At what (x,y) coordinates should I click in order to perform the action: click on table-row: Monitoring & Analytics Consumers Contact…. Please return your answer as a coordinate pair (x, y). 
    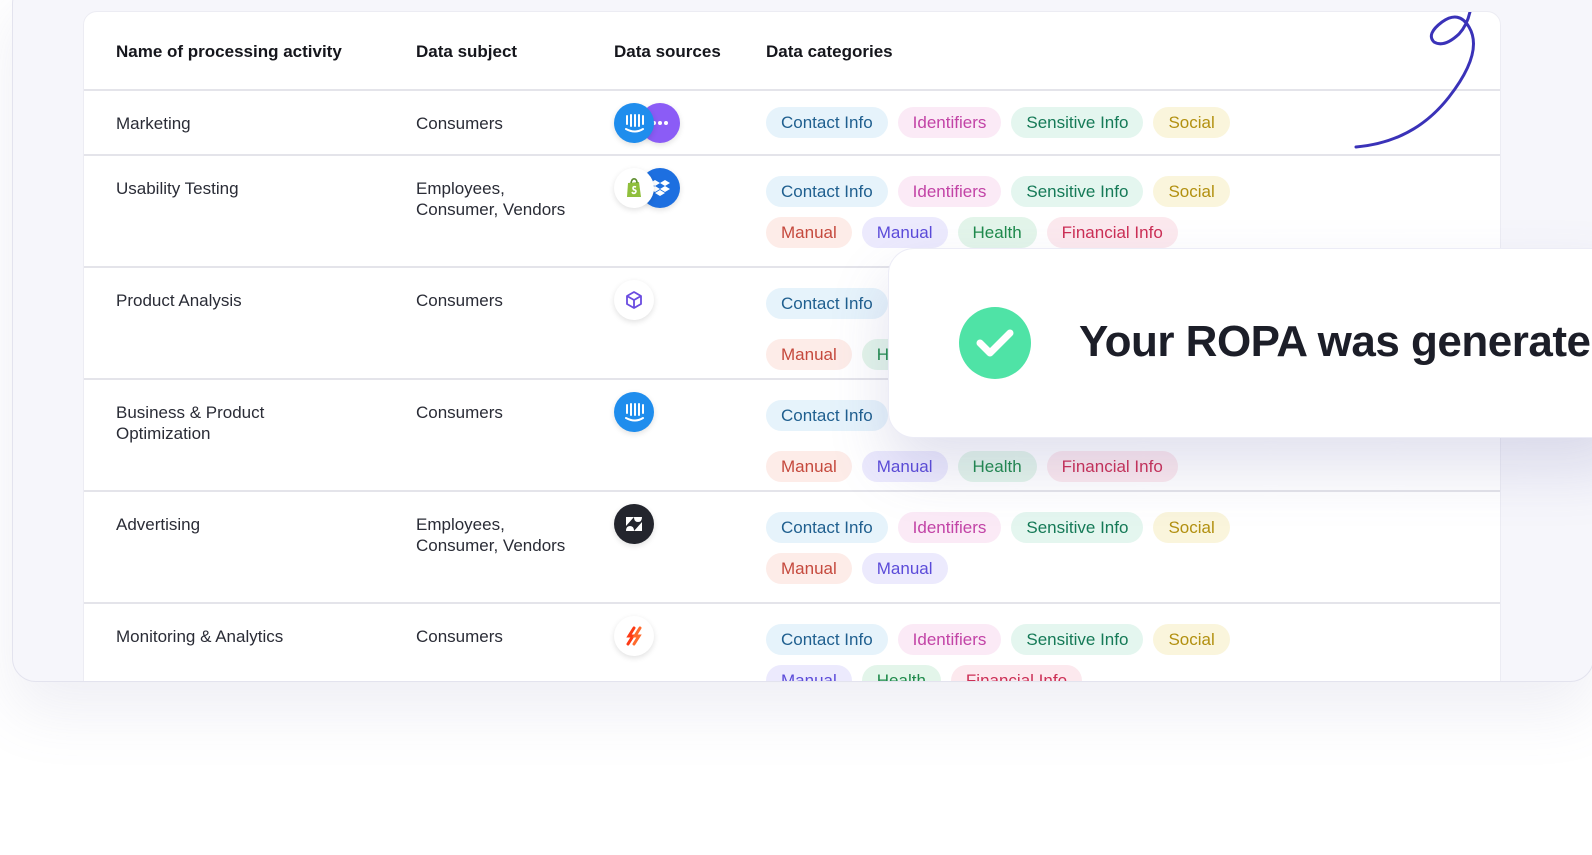
    Looking at the image, I should click on (792, 642).